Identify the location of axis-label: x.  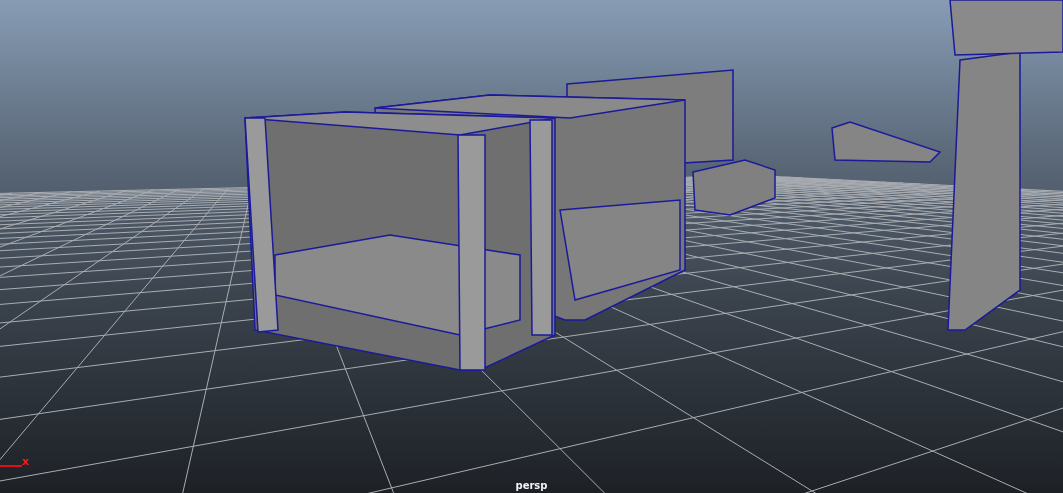
(26, 461).